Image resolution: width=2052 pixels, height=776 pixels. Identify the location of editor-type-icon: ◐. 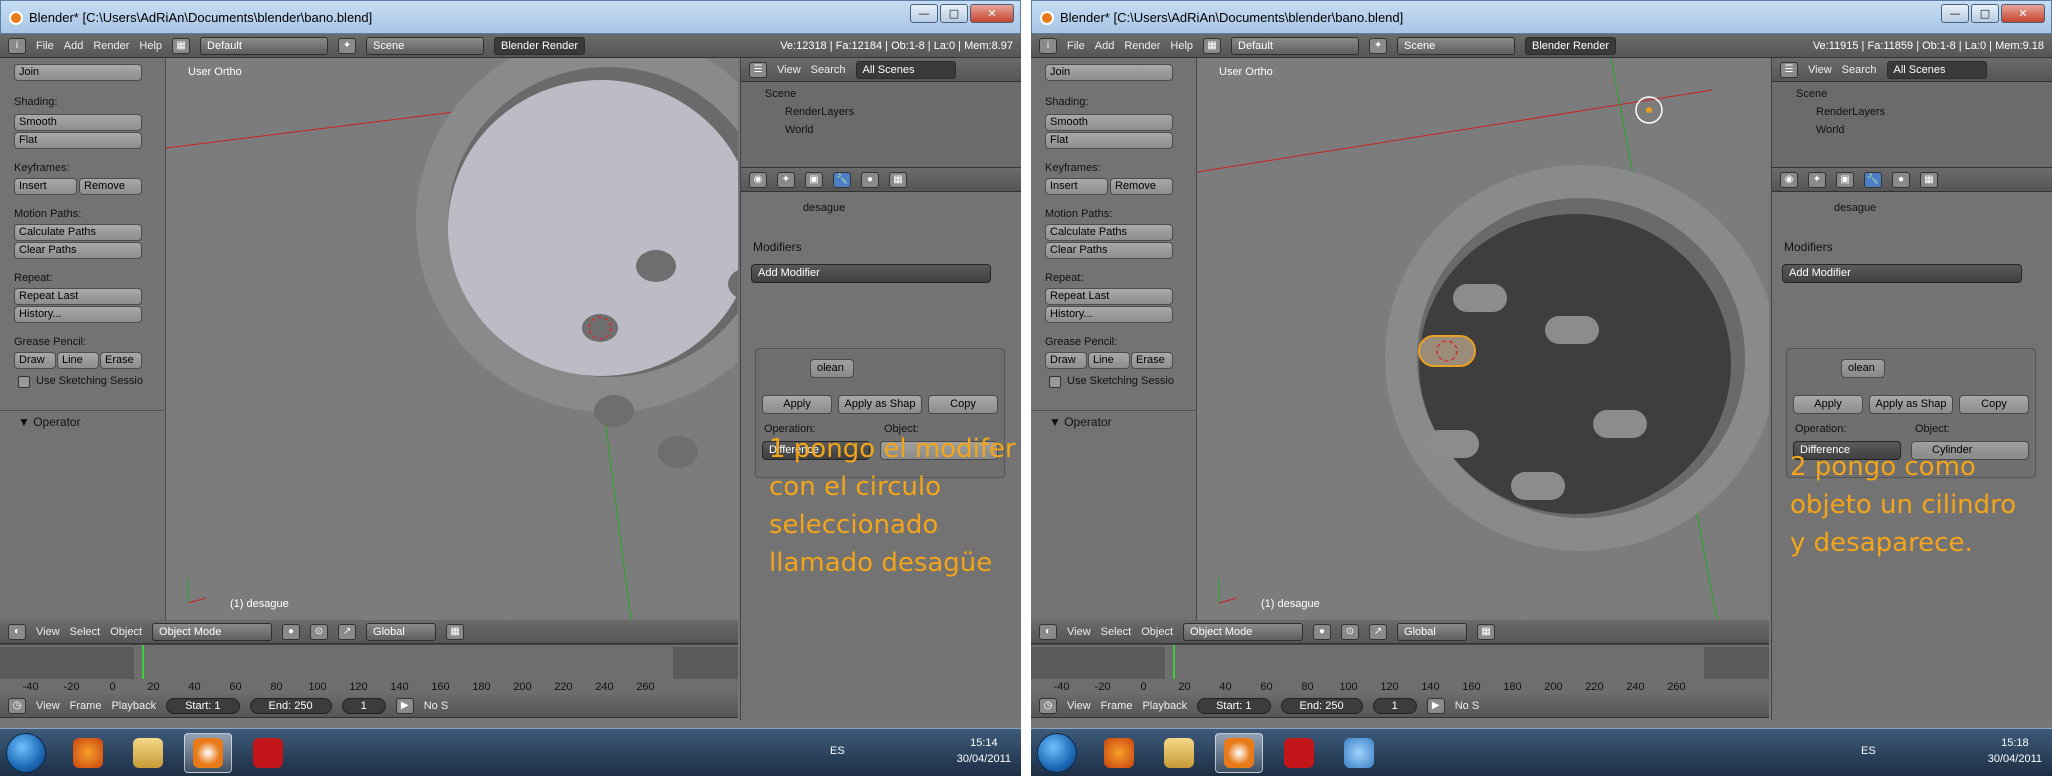
(1048, 631).